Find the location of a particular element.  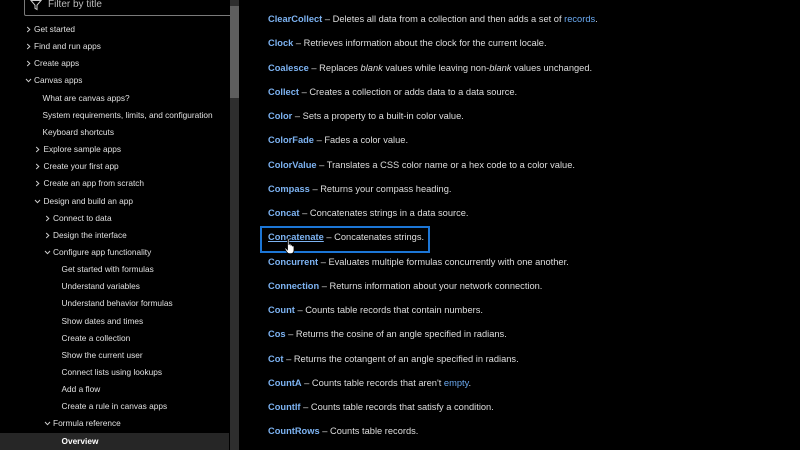

function-link: Cos is located at coordinates (277, 334).